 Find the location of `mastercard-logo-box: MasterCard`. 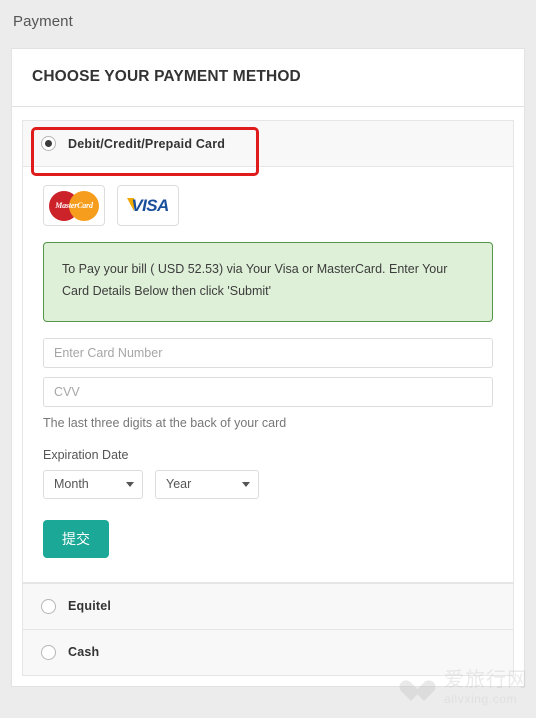

mastercard-logo-box: MasterCard is located at coordinates (74, 205).